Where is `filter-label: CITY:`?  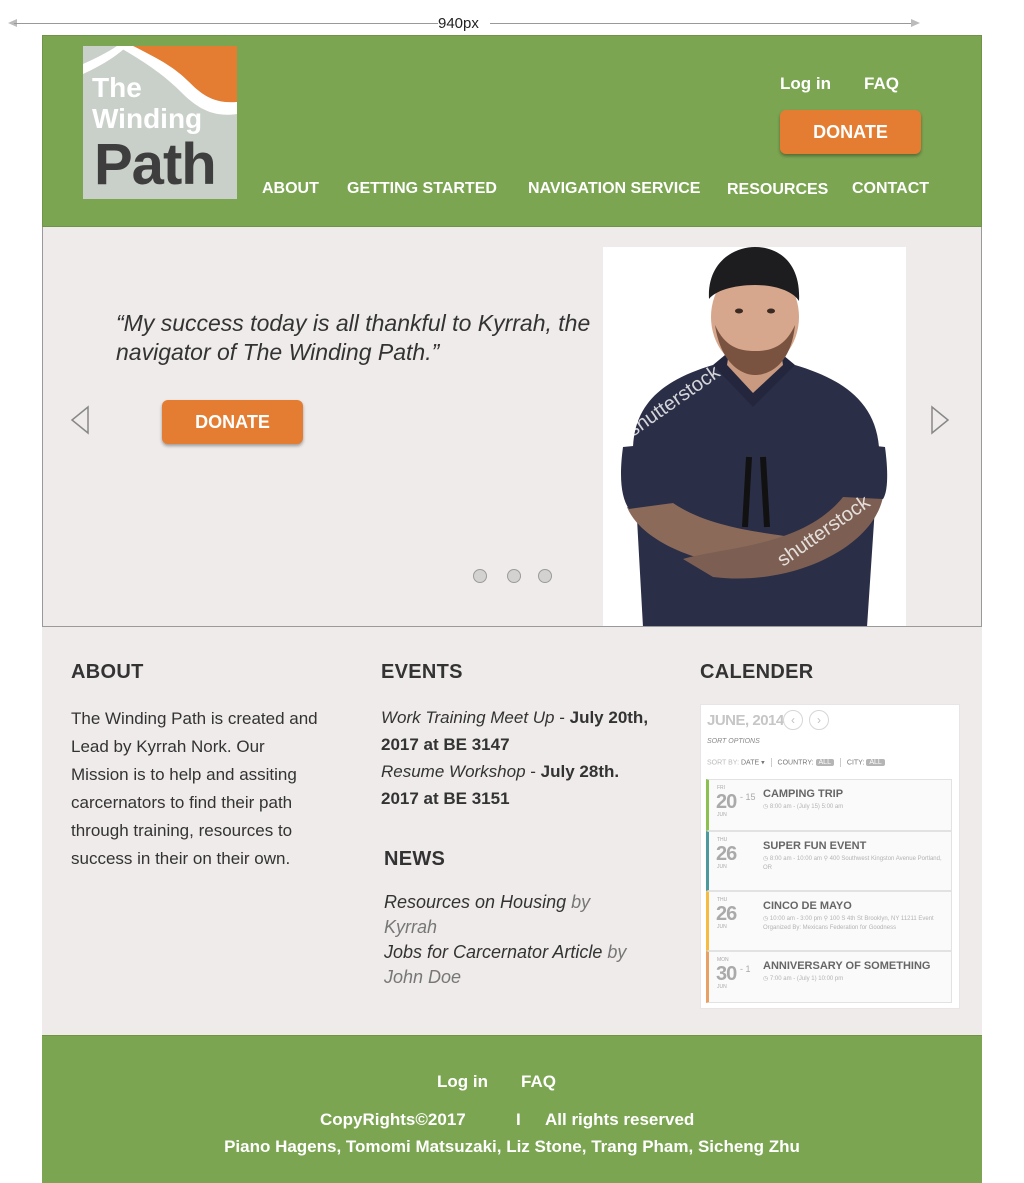 filter-label: CITY: is located at coordinates (855, 763).